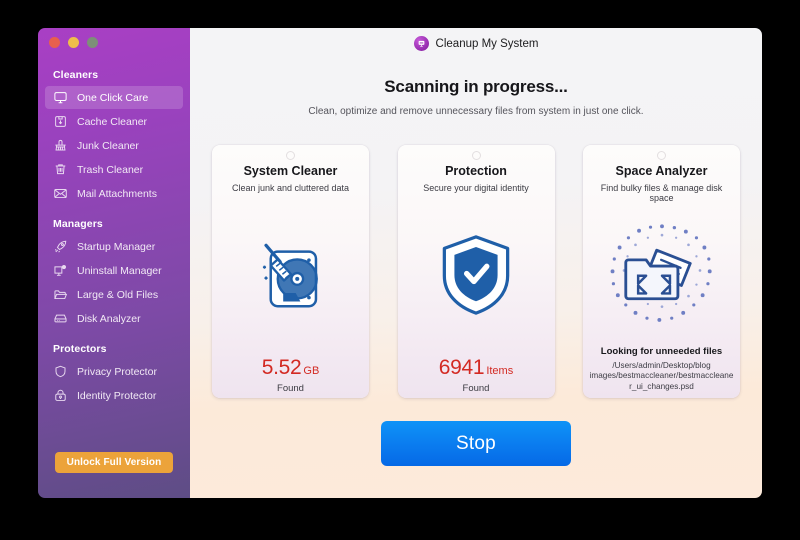 Image resolution: width=800 pixels, height=540 pixels. What do you see at coordinates (60, 121) in the screenshot?
I see `cache-box-icon` at bounding box center [60, 121].